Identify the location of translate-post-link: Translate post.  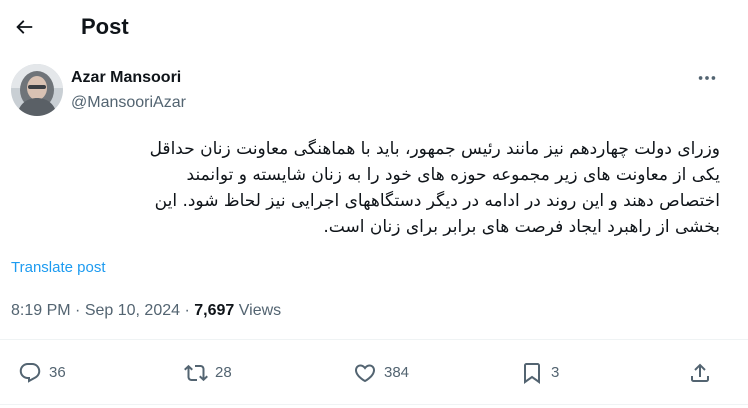
(58, 268).